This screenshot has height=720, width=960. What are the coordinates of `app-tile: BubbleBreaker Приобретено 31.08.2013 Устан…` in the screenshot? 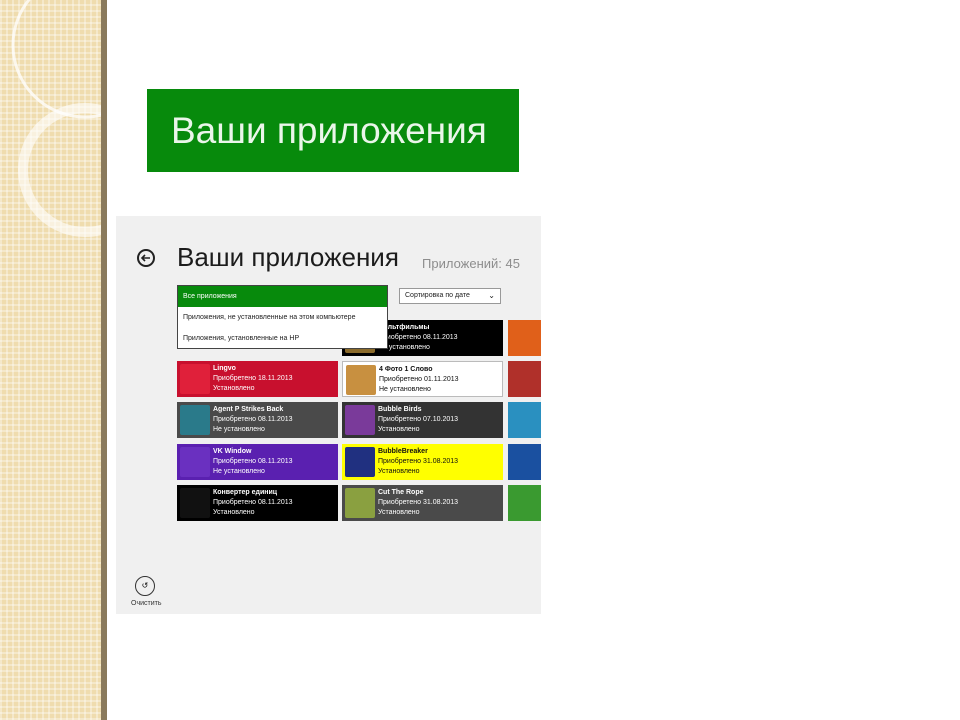 It's located at (422, 462).